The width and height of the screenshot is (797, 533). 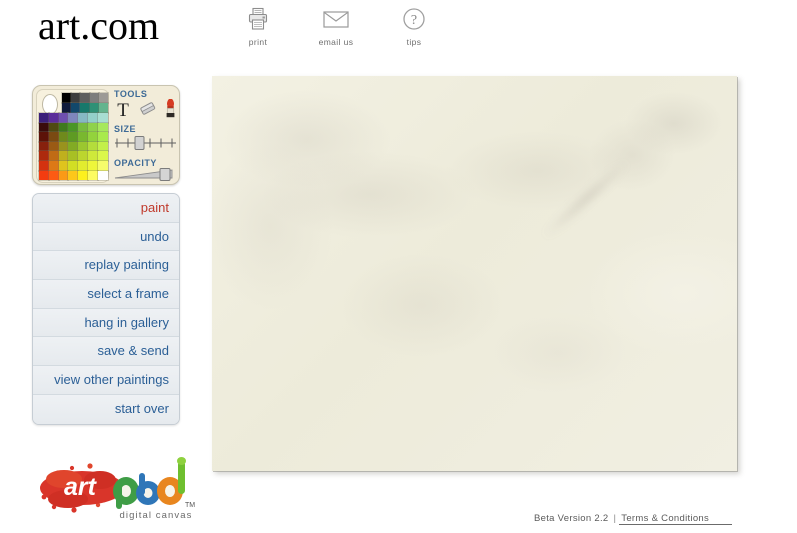 I want to click on opacity-slider, so click(x=146, y=174).